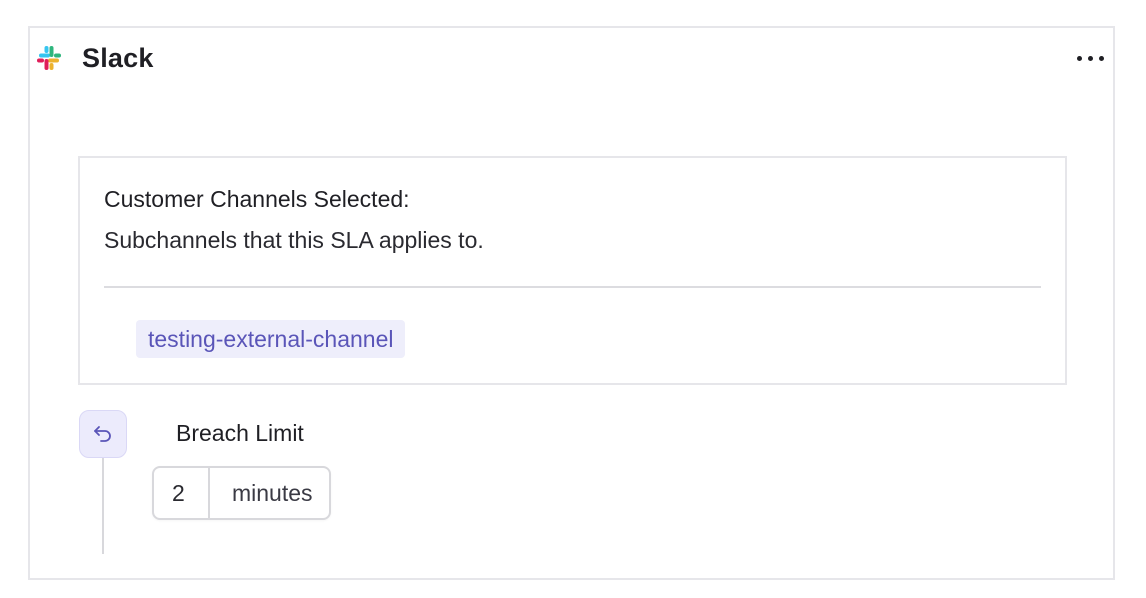 Image resolution: width=1146 pixels, height=598 pixels. I want to click on channels-heading: Customer Channels Selected:, so click(257, 199).